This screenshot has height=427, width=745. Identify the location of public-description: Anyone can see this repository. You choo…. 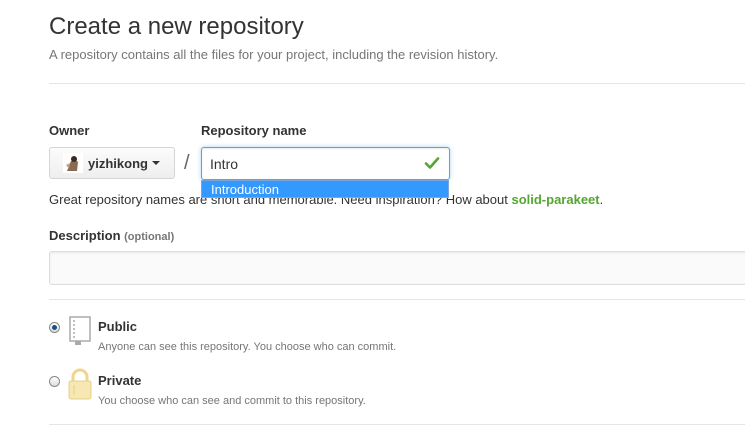
(247, 347).